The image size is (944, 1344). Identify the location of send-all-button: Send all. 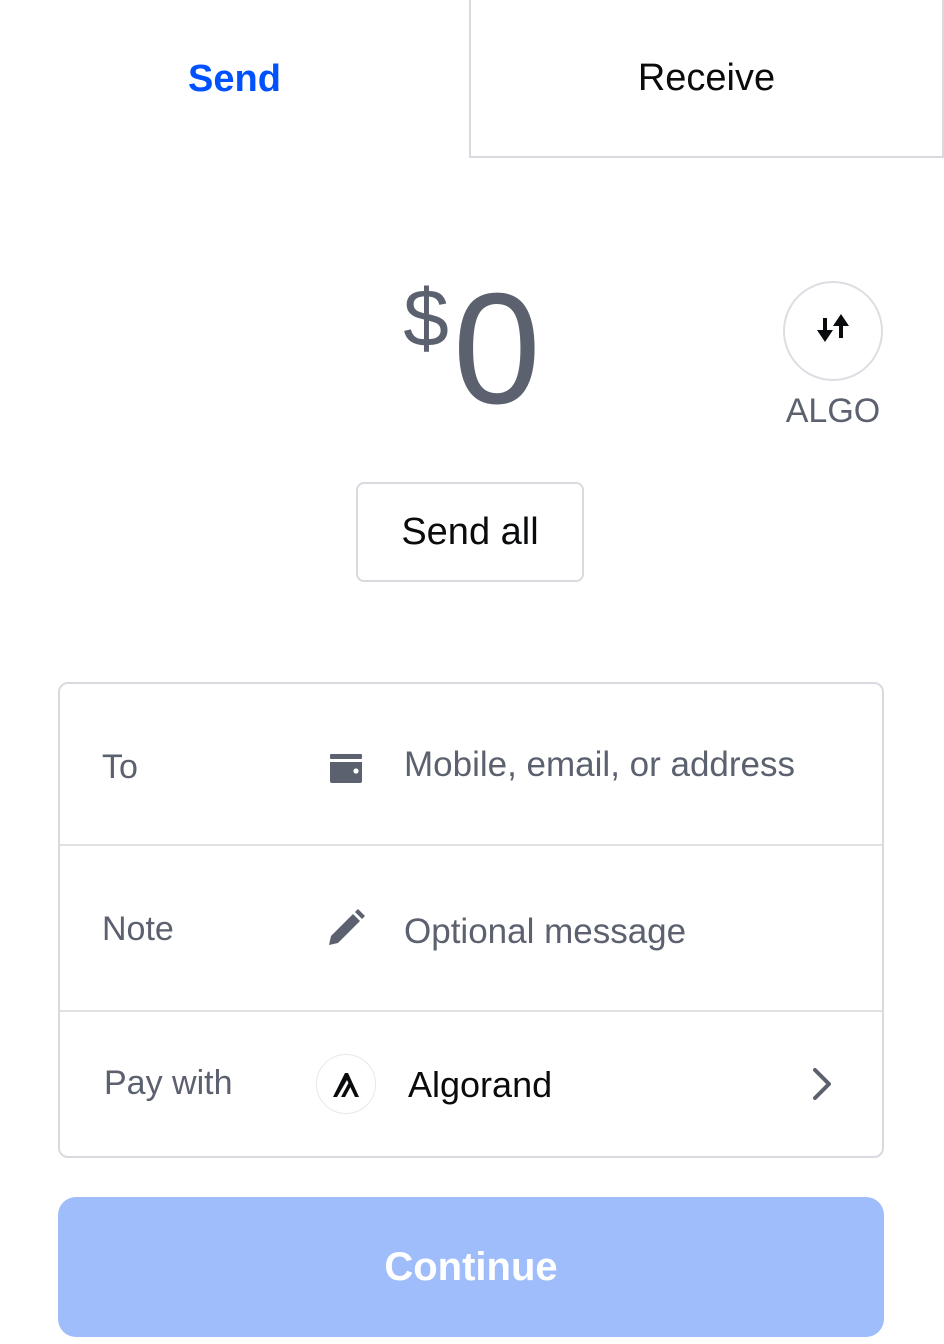
(470, 532).